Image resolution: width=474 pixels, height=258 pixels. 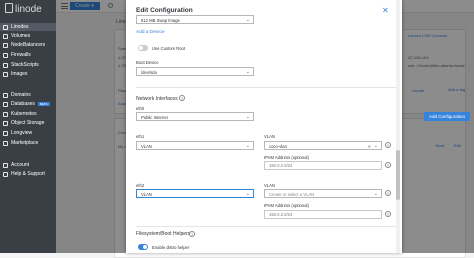 I want to click on sidebar-item-kubernetes: Kubernetes, so click(x=28, y=114).